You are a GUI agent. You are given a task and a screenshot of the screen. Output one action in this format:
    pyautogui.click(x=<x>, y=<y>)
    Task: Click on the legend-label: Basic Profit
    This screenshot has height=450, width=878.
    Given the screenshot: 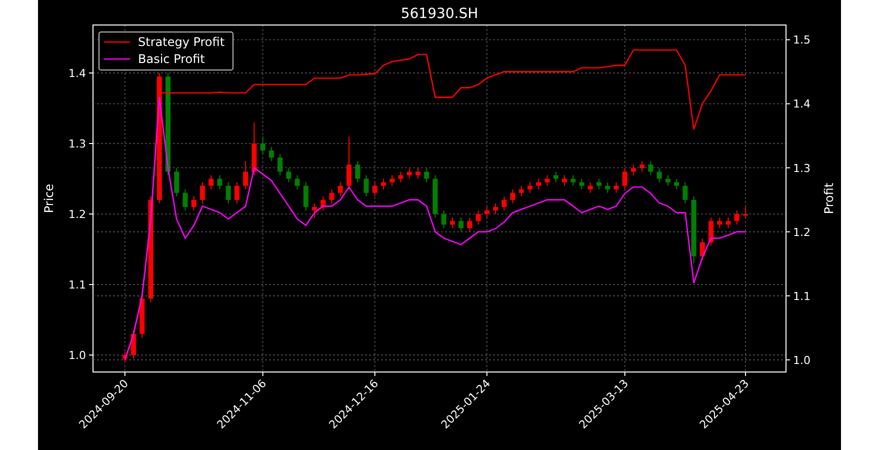 What is the action you would take?
    pyautogui.click(x=171, y=59)
    